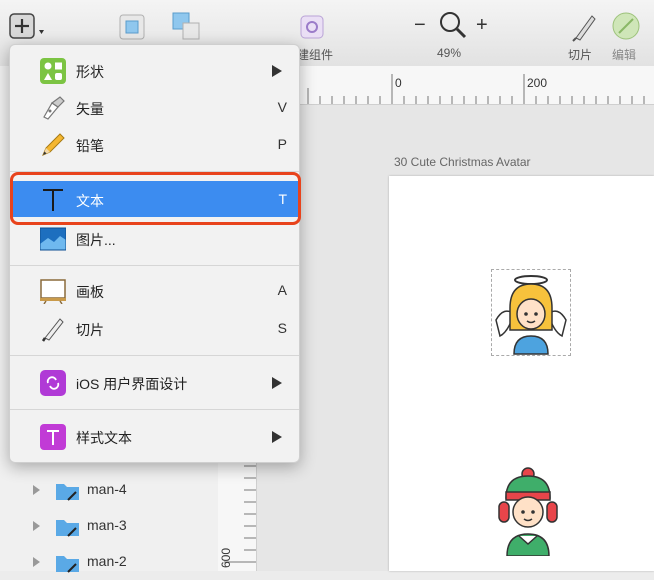  What do you see at coordinates (53, 71) in the screenshot?
I see `shape-icon` at bounding box center [53, 71].